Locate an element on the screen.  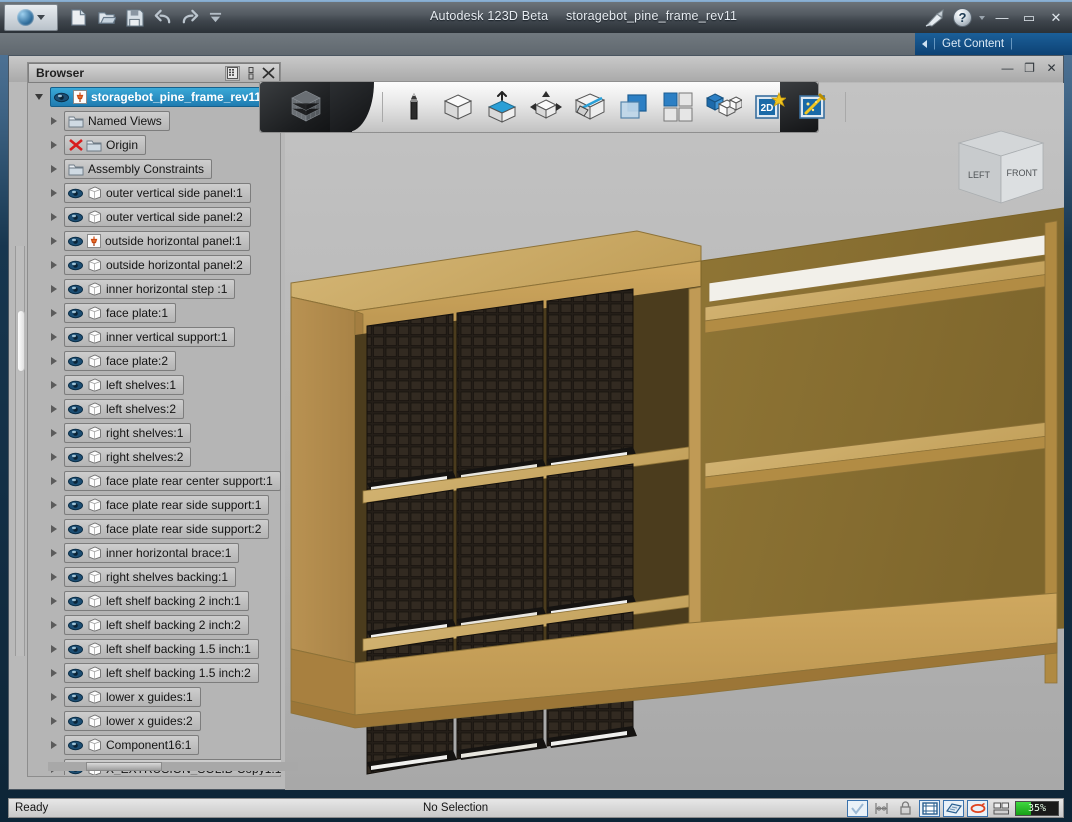
tree-row: Assembly Constraints is located at coordinates (155, 169).